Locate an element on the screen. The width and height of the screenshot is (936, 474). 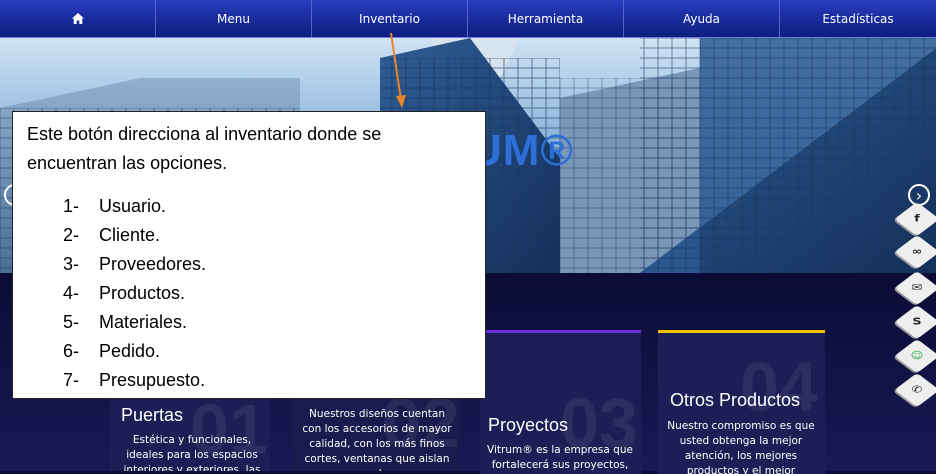
nav-menu: Menu is located at coordinates (234, 18).